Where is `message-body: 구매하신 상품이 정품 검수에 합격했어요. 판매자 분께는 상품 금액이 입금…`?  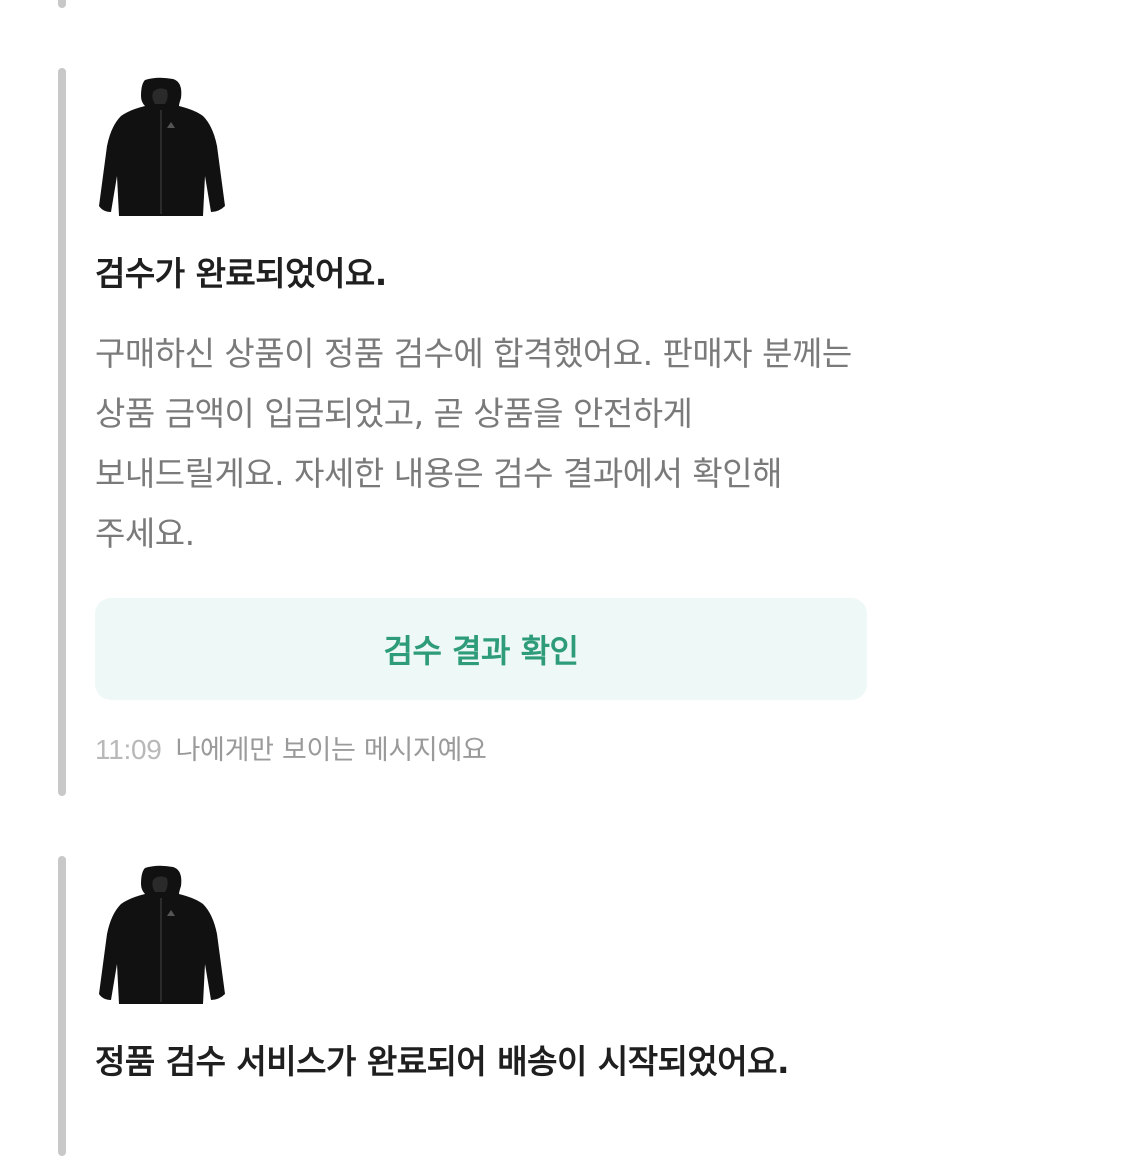
message-body: 구매하신 상품이 정품 검수에 합격했어요. 판매자 분께는 상품 금액이 입금… is located at coordinates (473, 443).